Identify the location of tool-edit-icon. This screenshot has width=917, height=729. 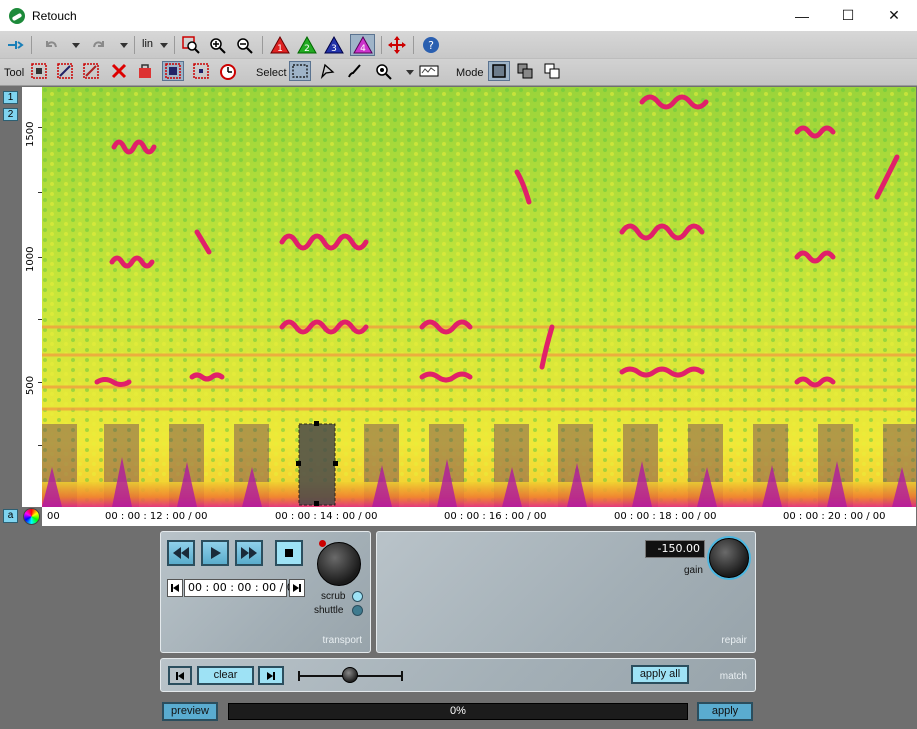
(65, 71).